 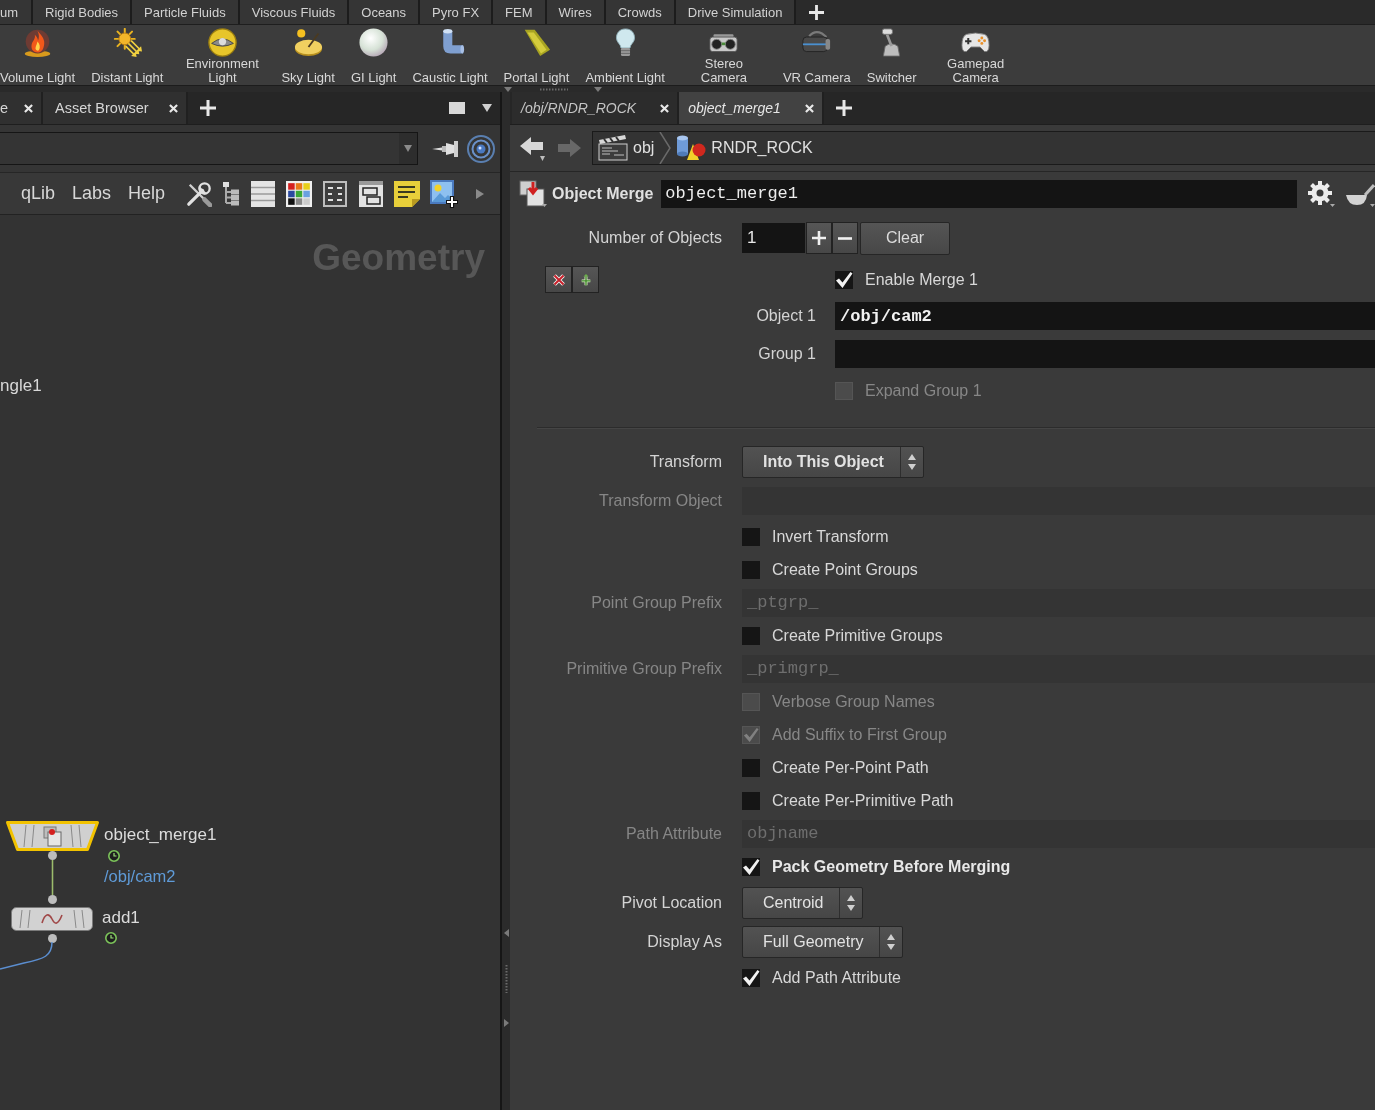 What do you see at coordinates (673, 833) in the screenshot?
I see `parameter-label: Path Attribute` at bounding box center [673, 833].